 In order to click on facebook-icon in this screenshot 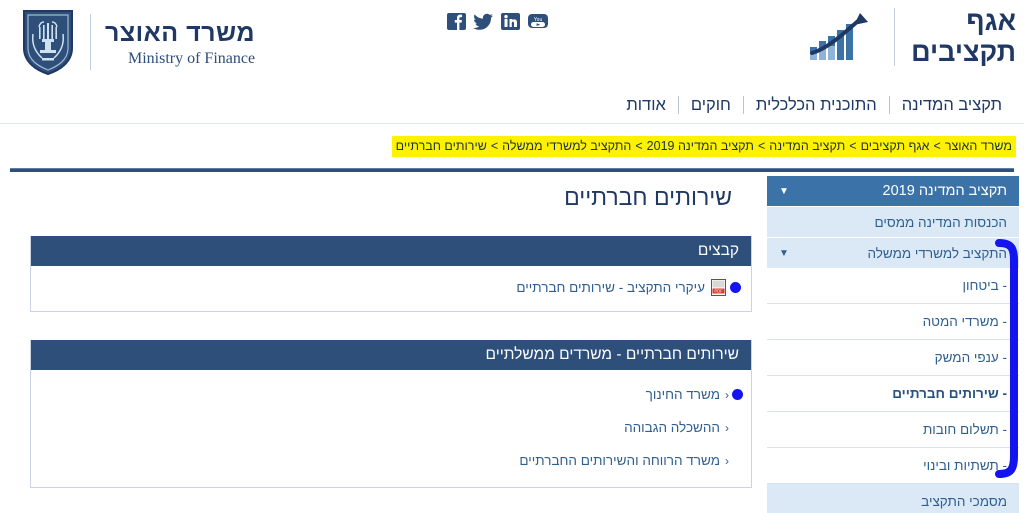, I will do `click(457, 21)`.